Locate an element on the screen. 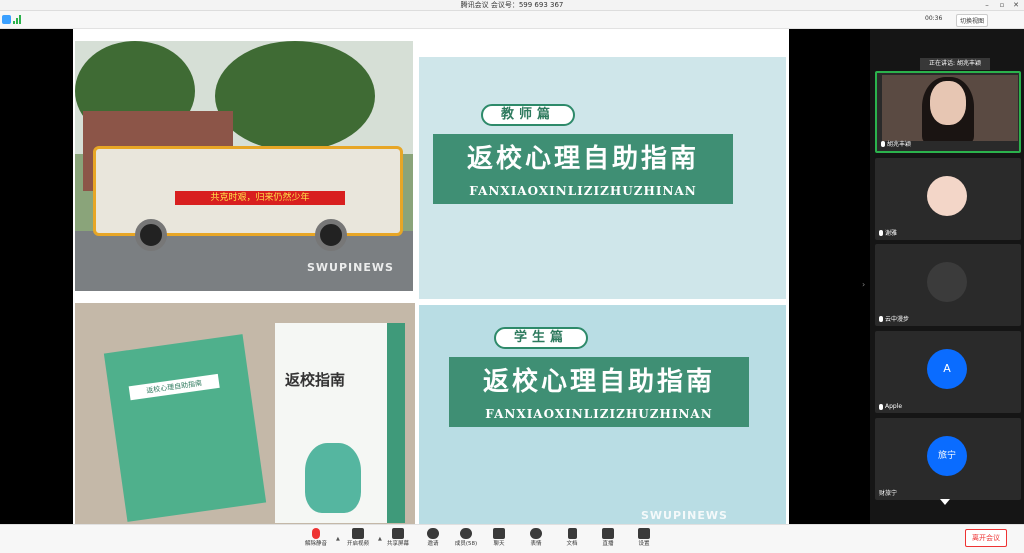 The height and width of the screenshot is (553, 1024). close-icon: ✕ is located at coordinates (1016, 5).